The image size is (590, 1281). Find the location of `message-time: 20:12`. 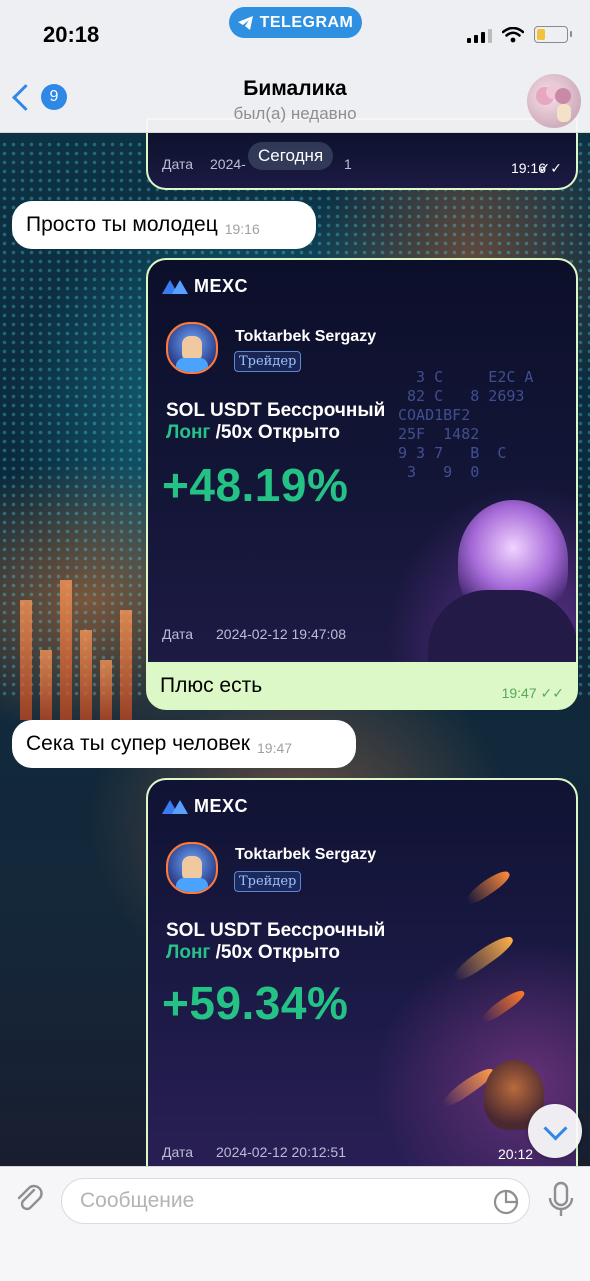

message-time: 20:12 is located at coordinates (516, 1154).